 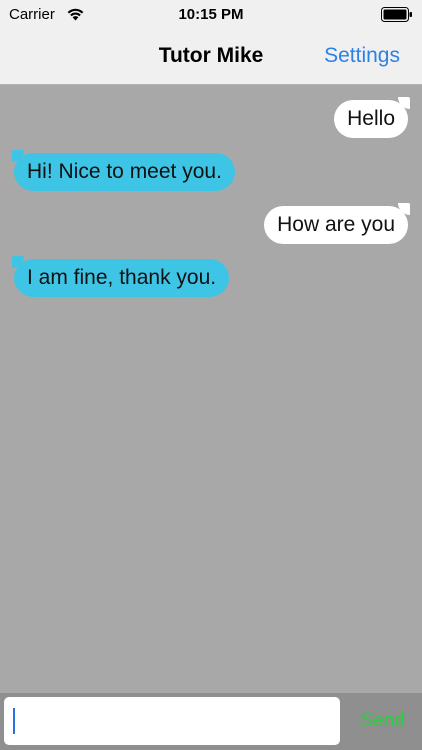 I want to click on status-time: 10:15 PM, so click(x=211, y=14).